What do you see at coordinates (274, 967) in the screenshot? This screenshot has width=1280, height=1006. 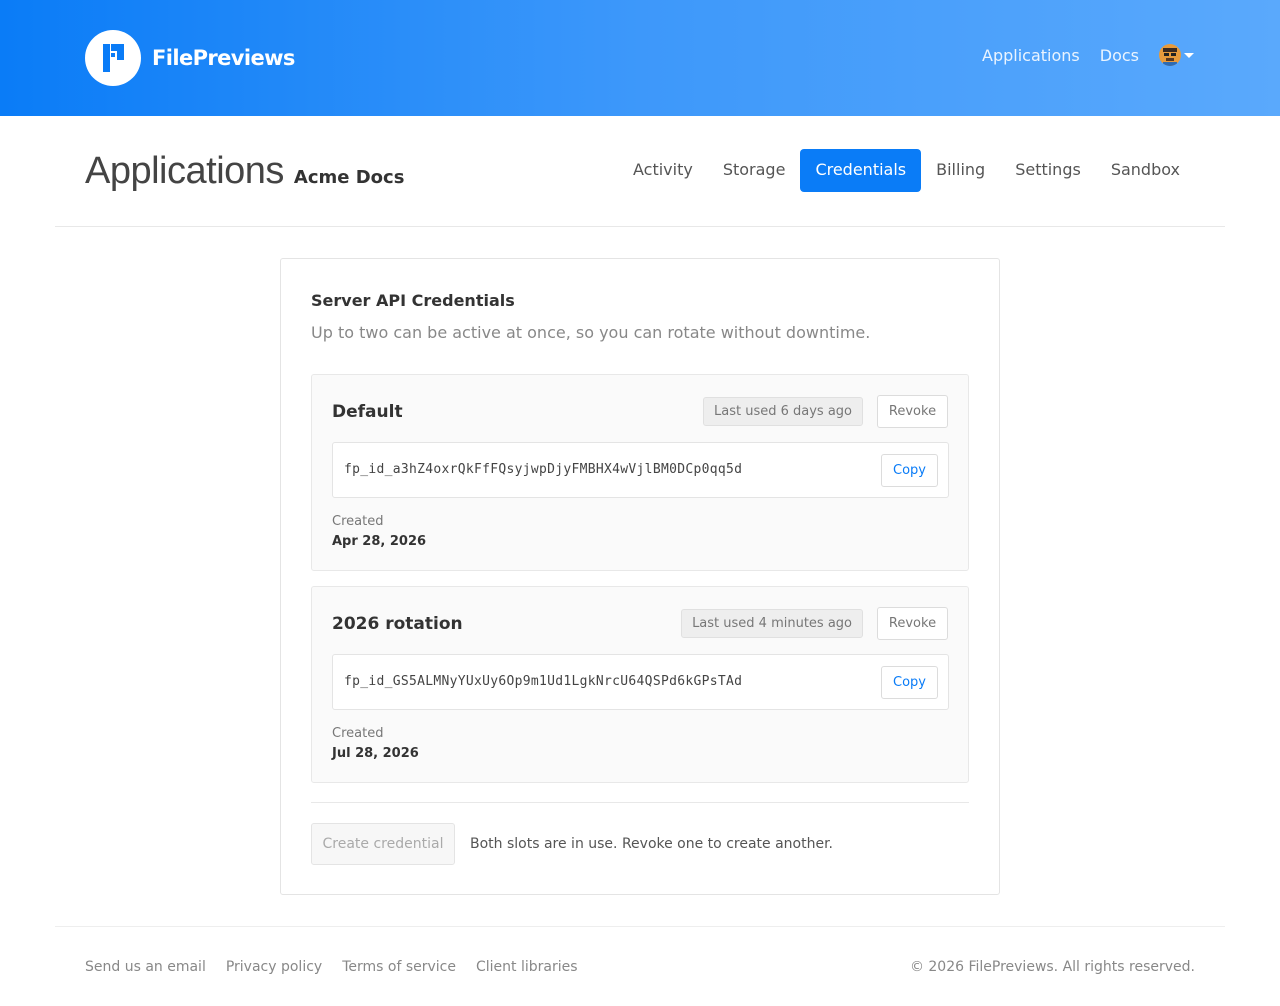 I see `footer-link-privacy: Privacy policy` at bounding box center [274, 967].